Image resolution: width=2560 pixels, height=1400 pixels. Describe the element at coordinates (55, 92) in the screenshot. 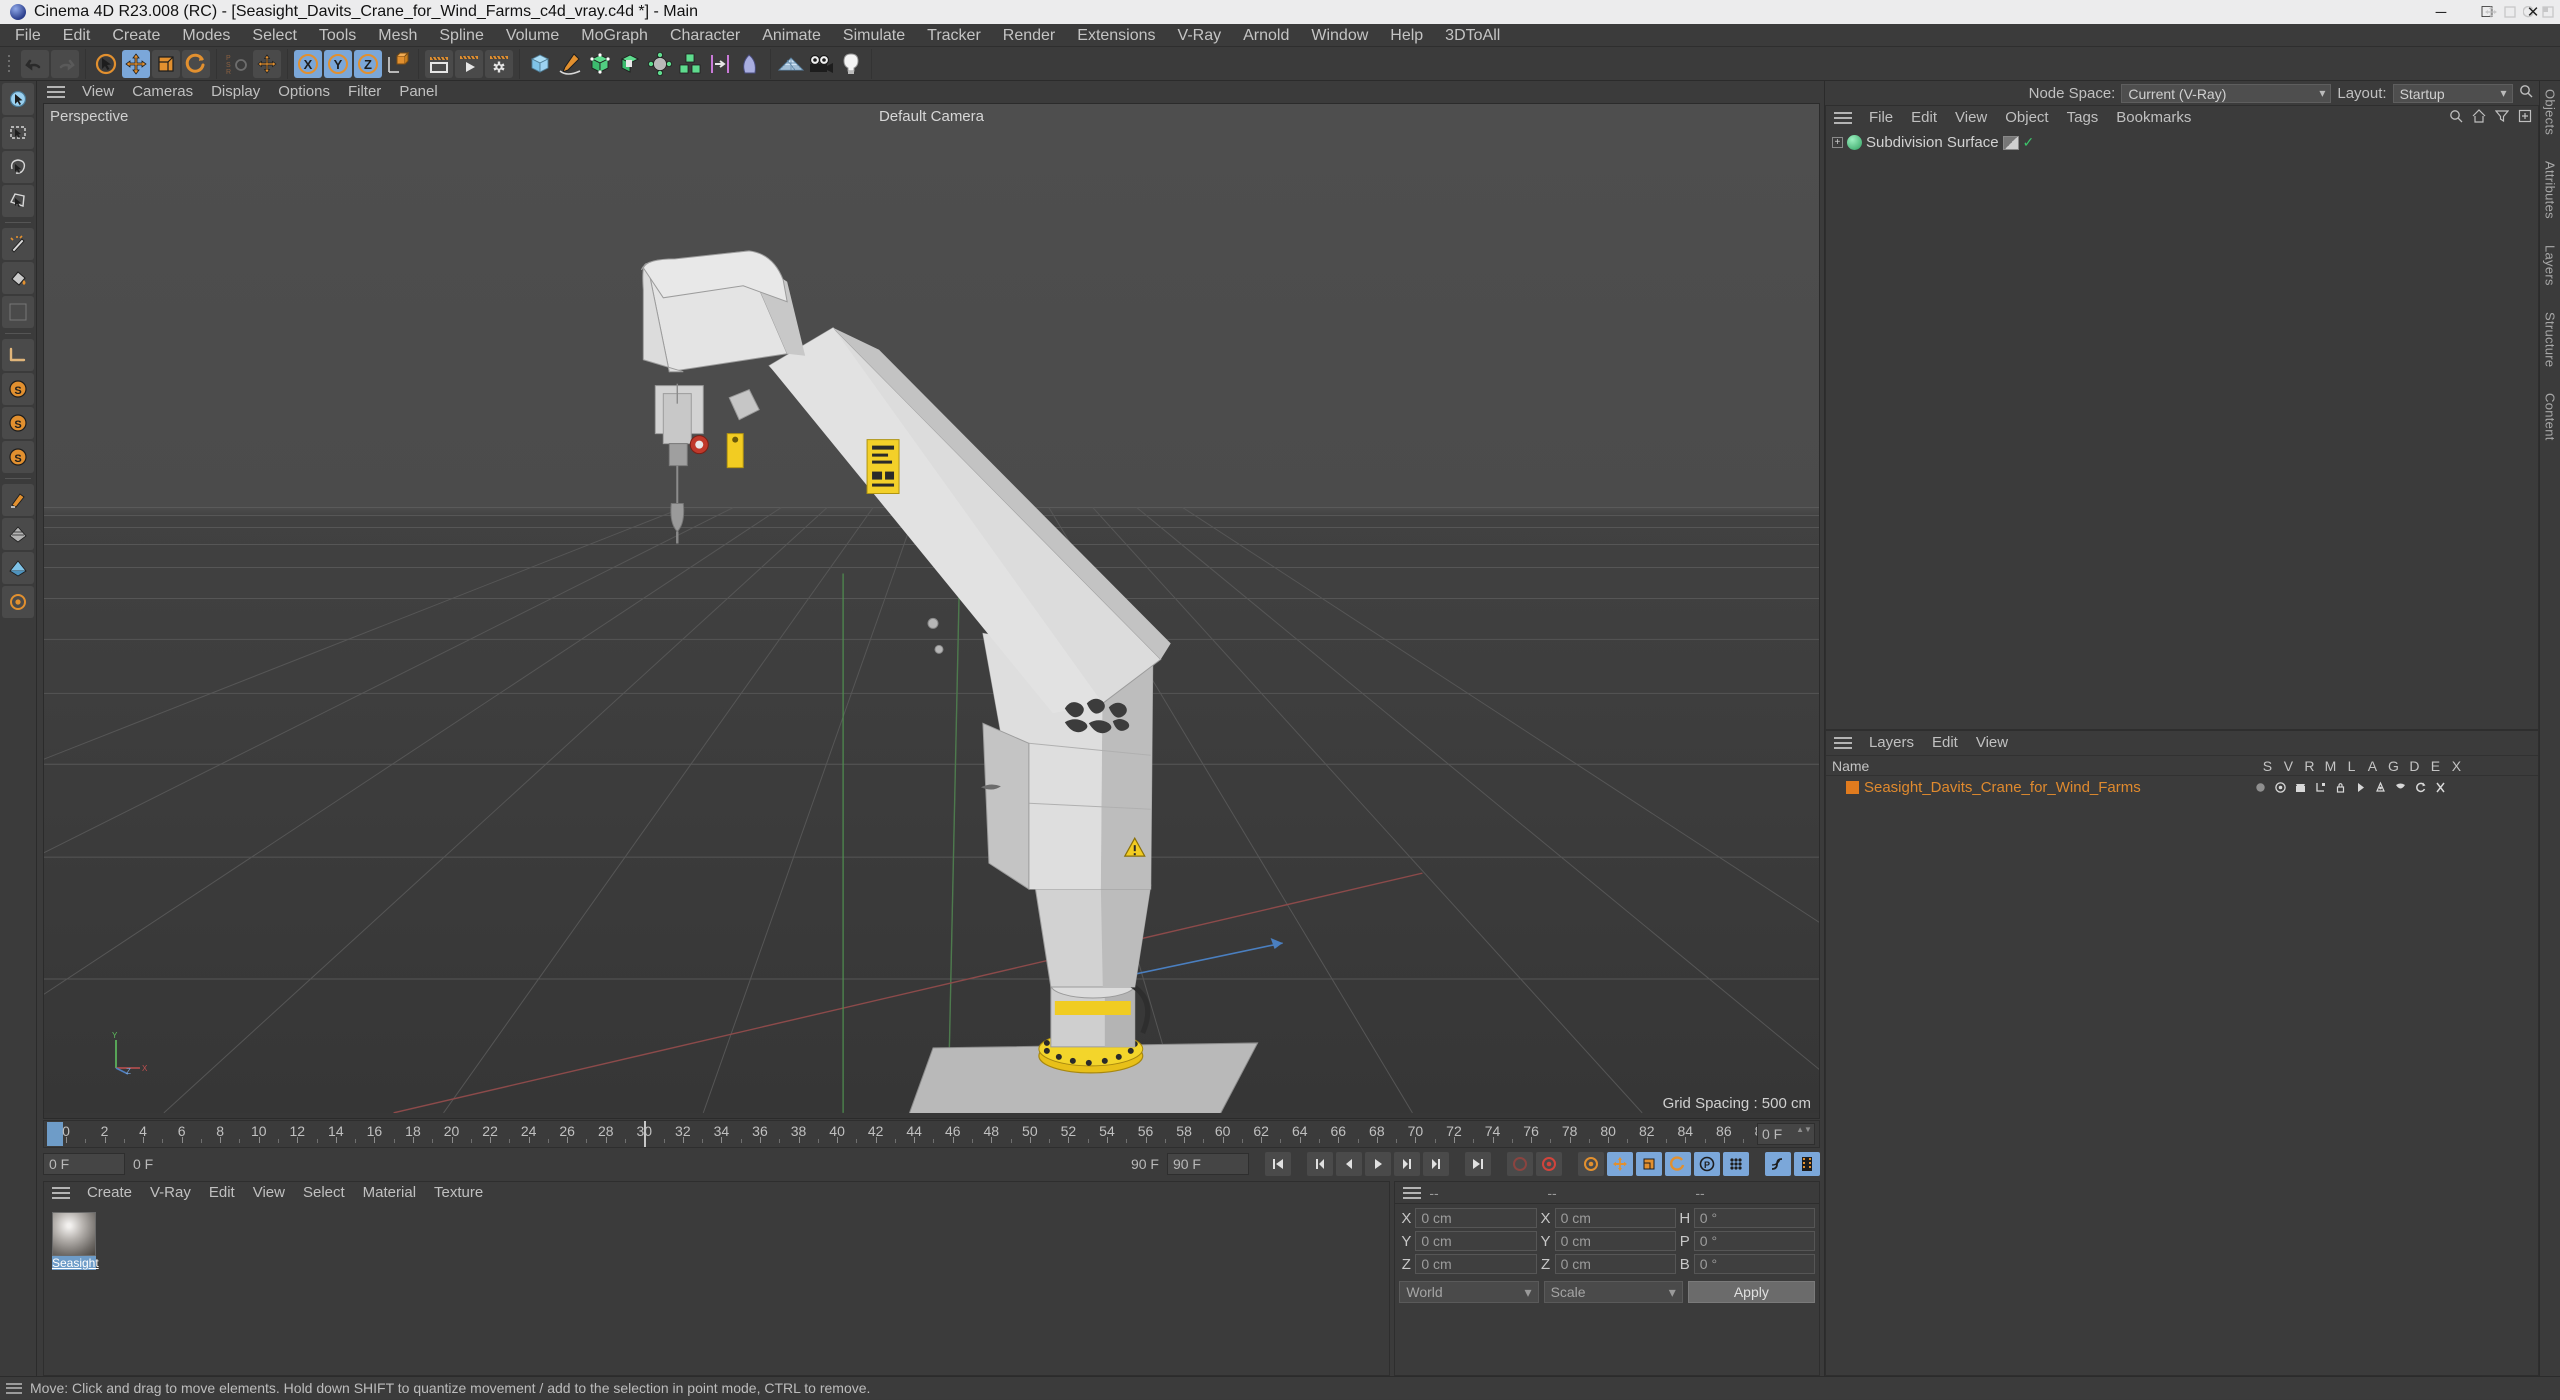

I see `viewport-menu-burger-icon` at that location.